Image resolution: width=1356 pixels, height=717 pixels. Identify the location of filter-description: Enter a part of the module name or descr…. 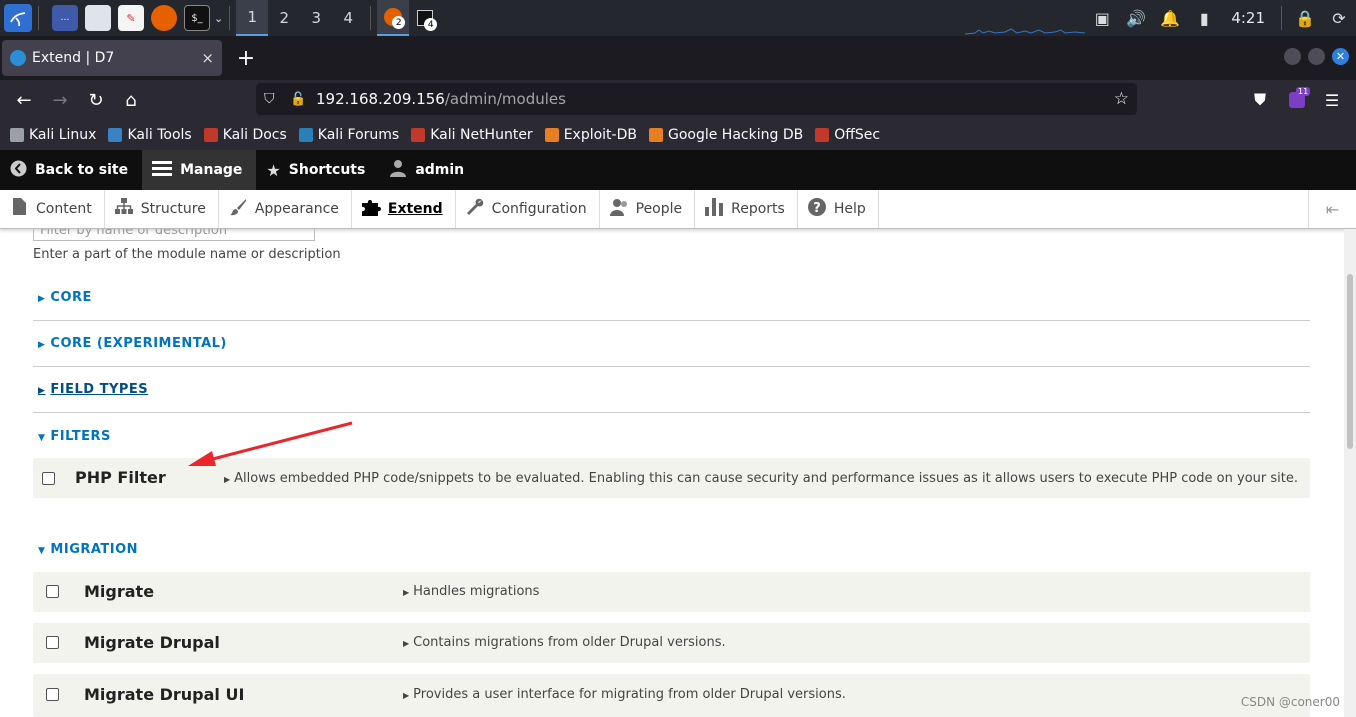
(187, 254).